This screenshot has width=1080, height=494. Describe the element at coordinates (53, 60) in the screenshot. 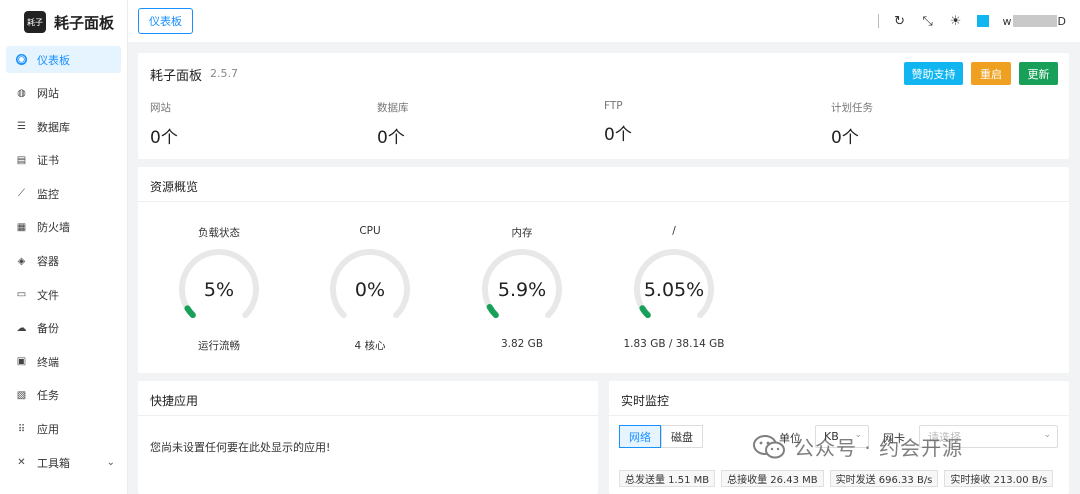

I see `sidebar-item-label: 仪表板` at that location.